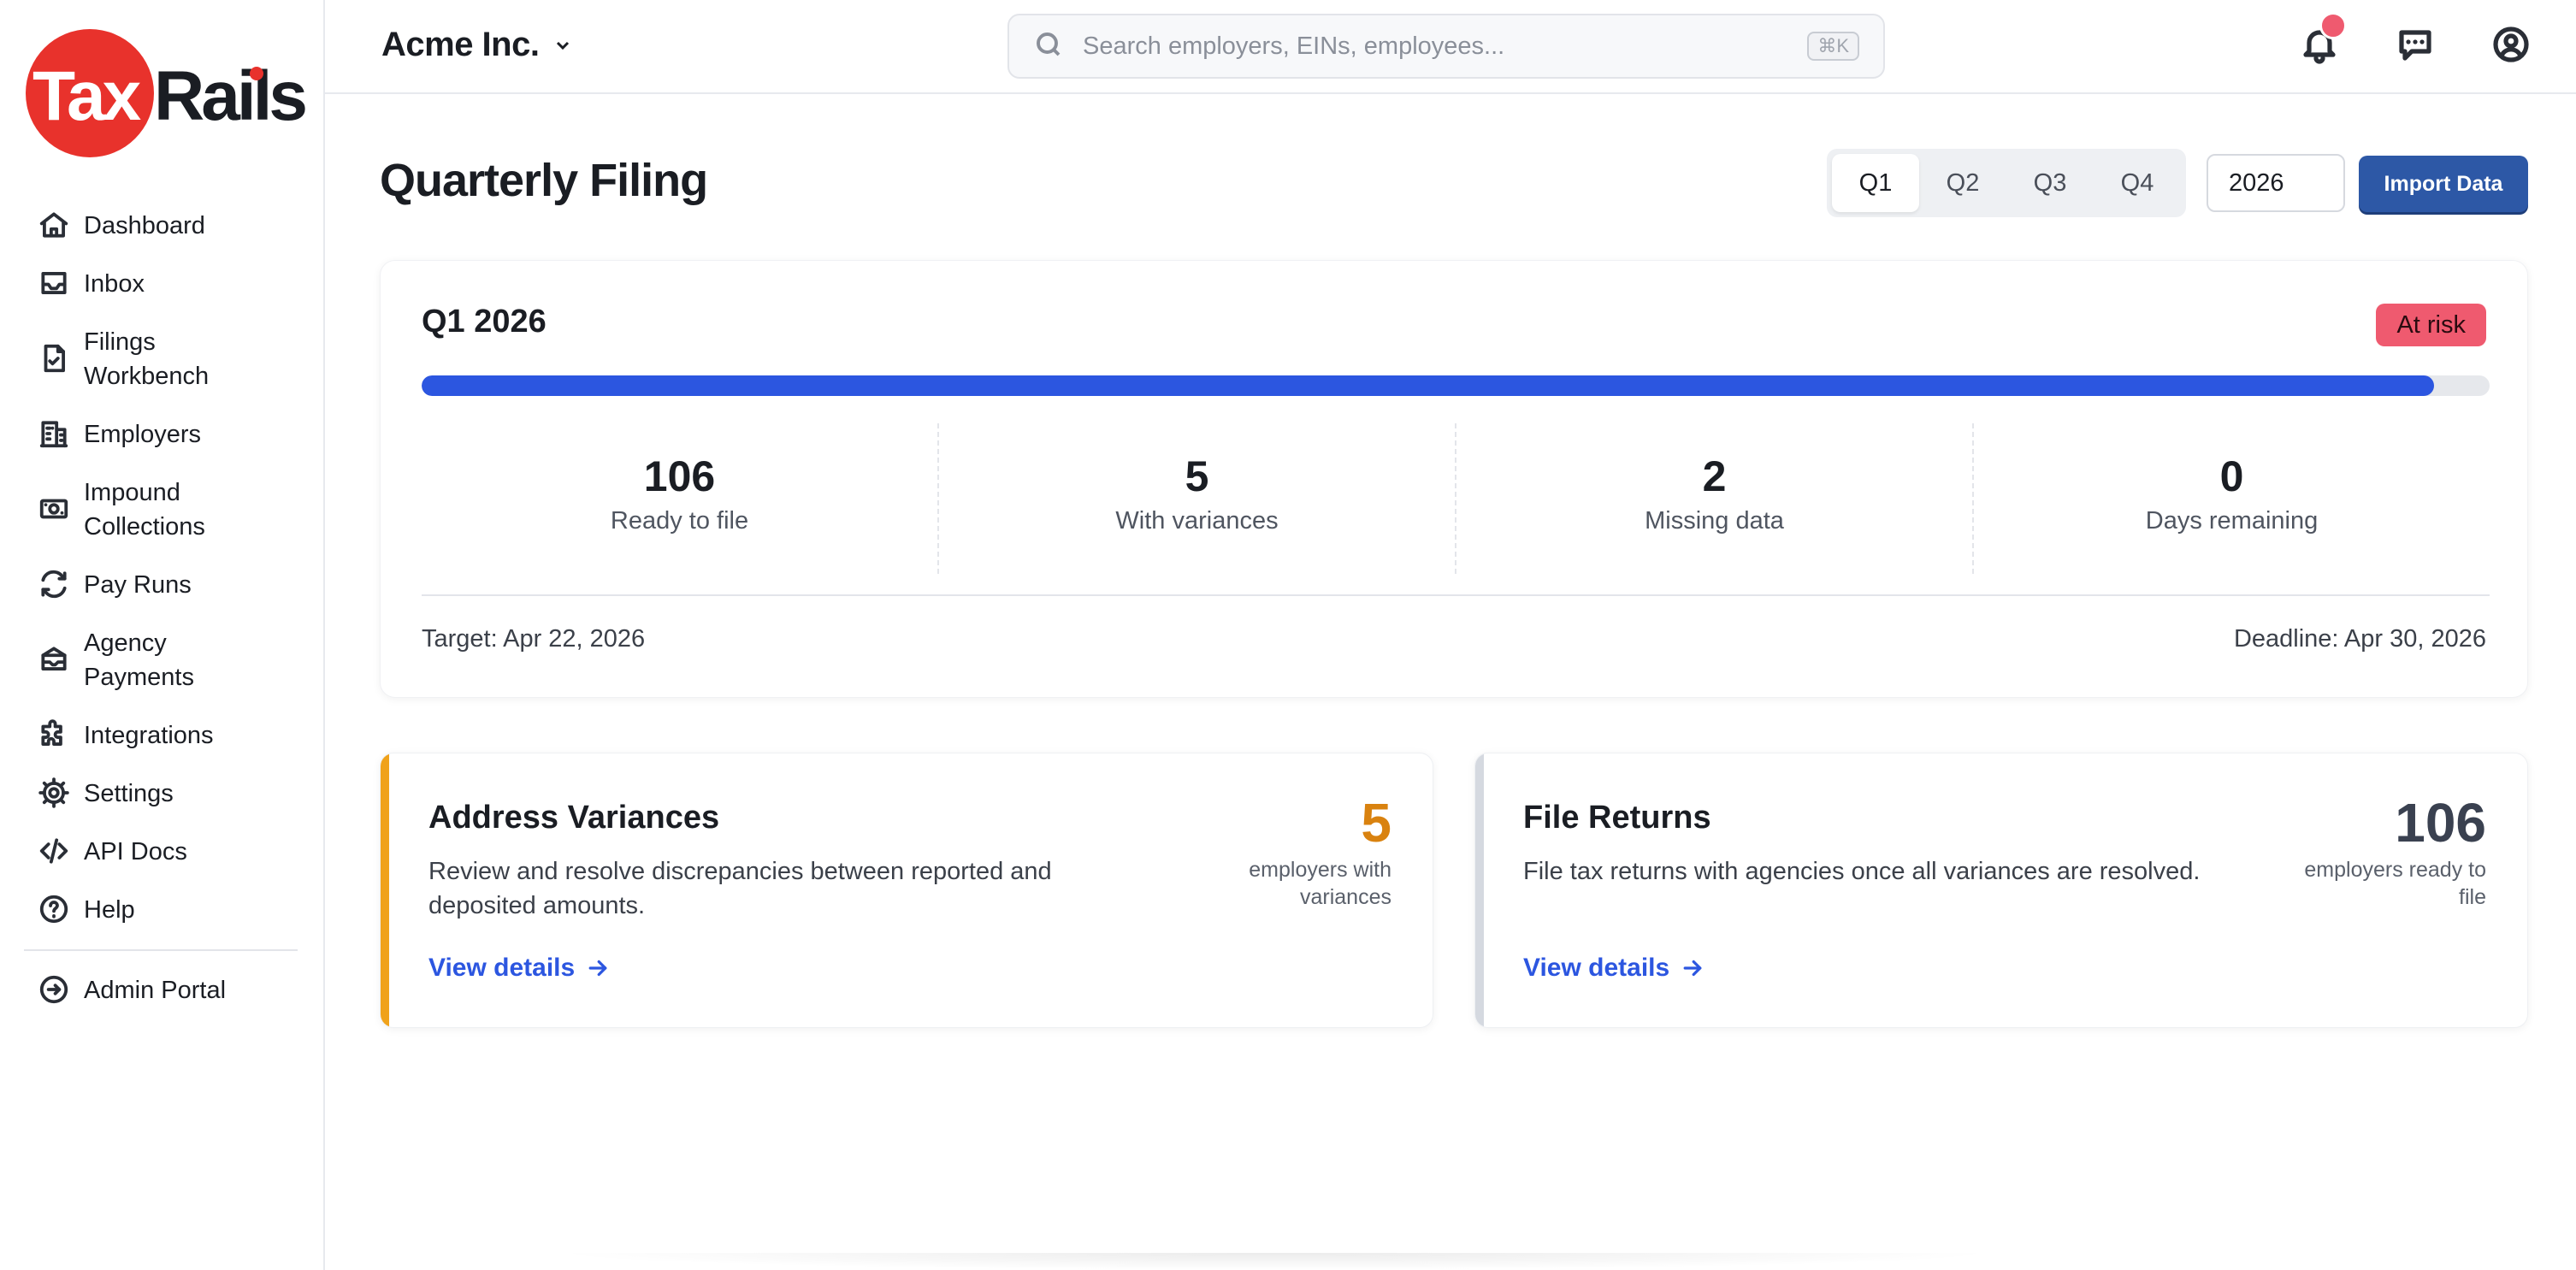 This screenshot has width=2576, height=1270. Describe the element at coordinates (86, 96) in the screenshot. I see `logo-text-tax: Tax` at that location.